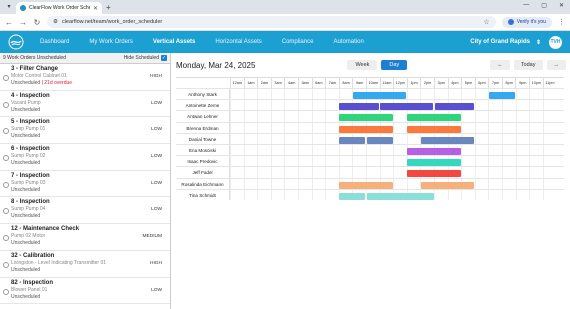 The width and height of the screenshot is (570, 309). I want to click on minimize-icon: —, so click(526, 5).